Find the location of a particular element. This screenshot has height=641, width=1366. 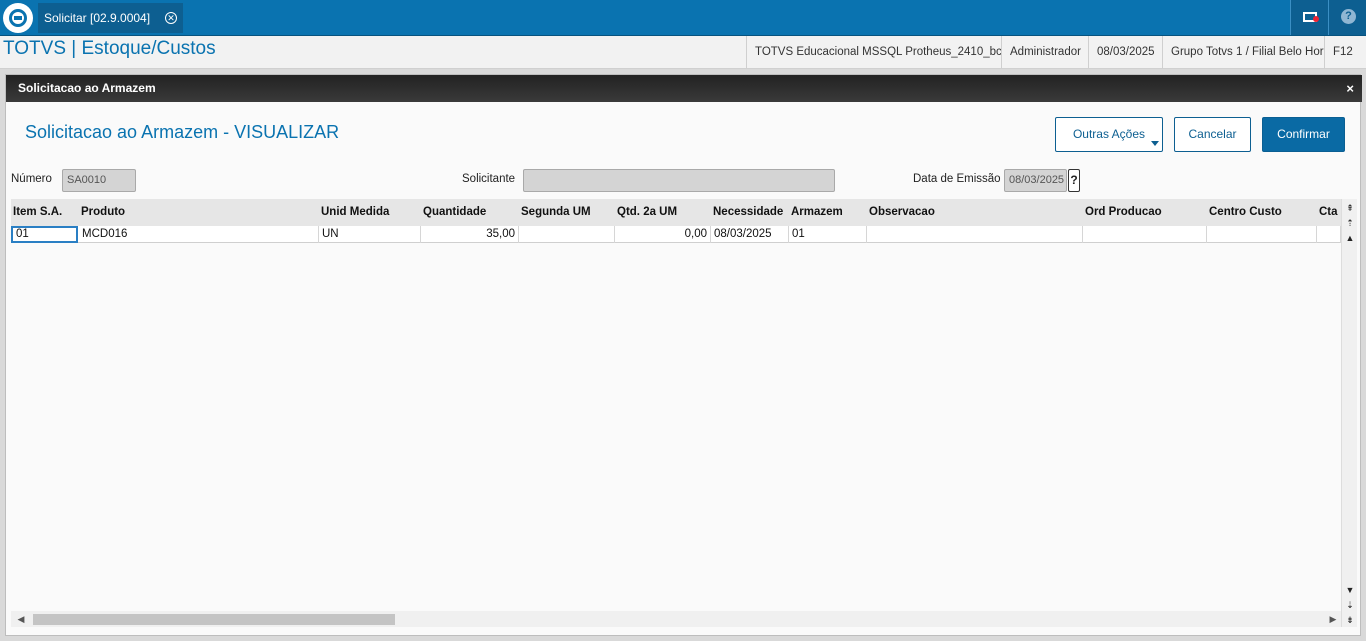

horizontal-scroll-thumb is located at coordinates (214, 619).